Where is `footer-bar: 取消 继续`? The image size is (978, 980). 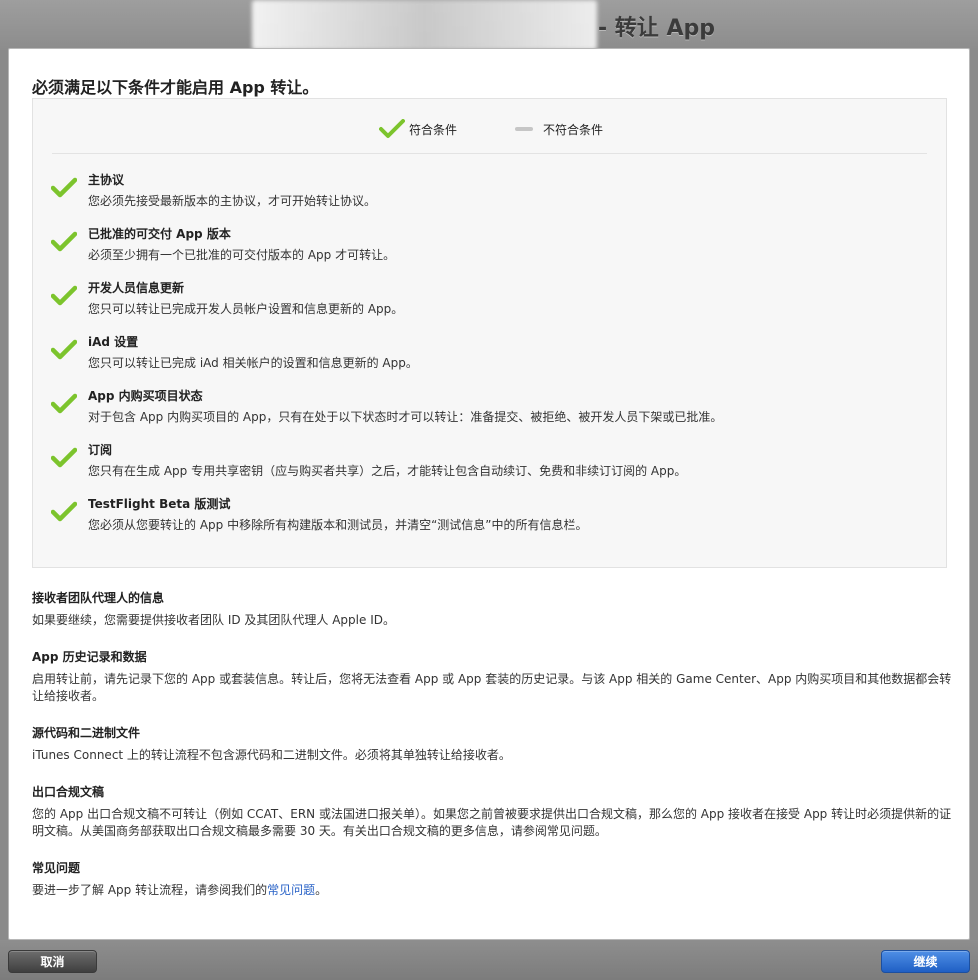 footer-bar: 取消 继续 is located at coordinates (489, 960).